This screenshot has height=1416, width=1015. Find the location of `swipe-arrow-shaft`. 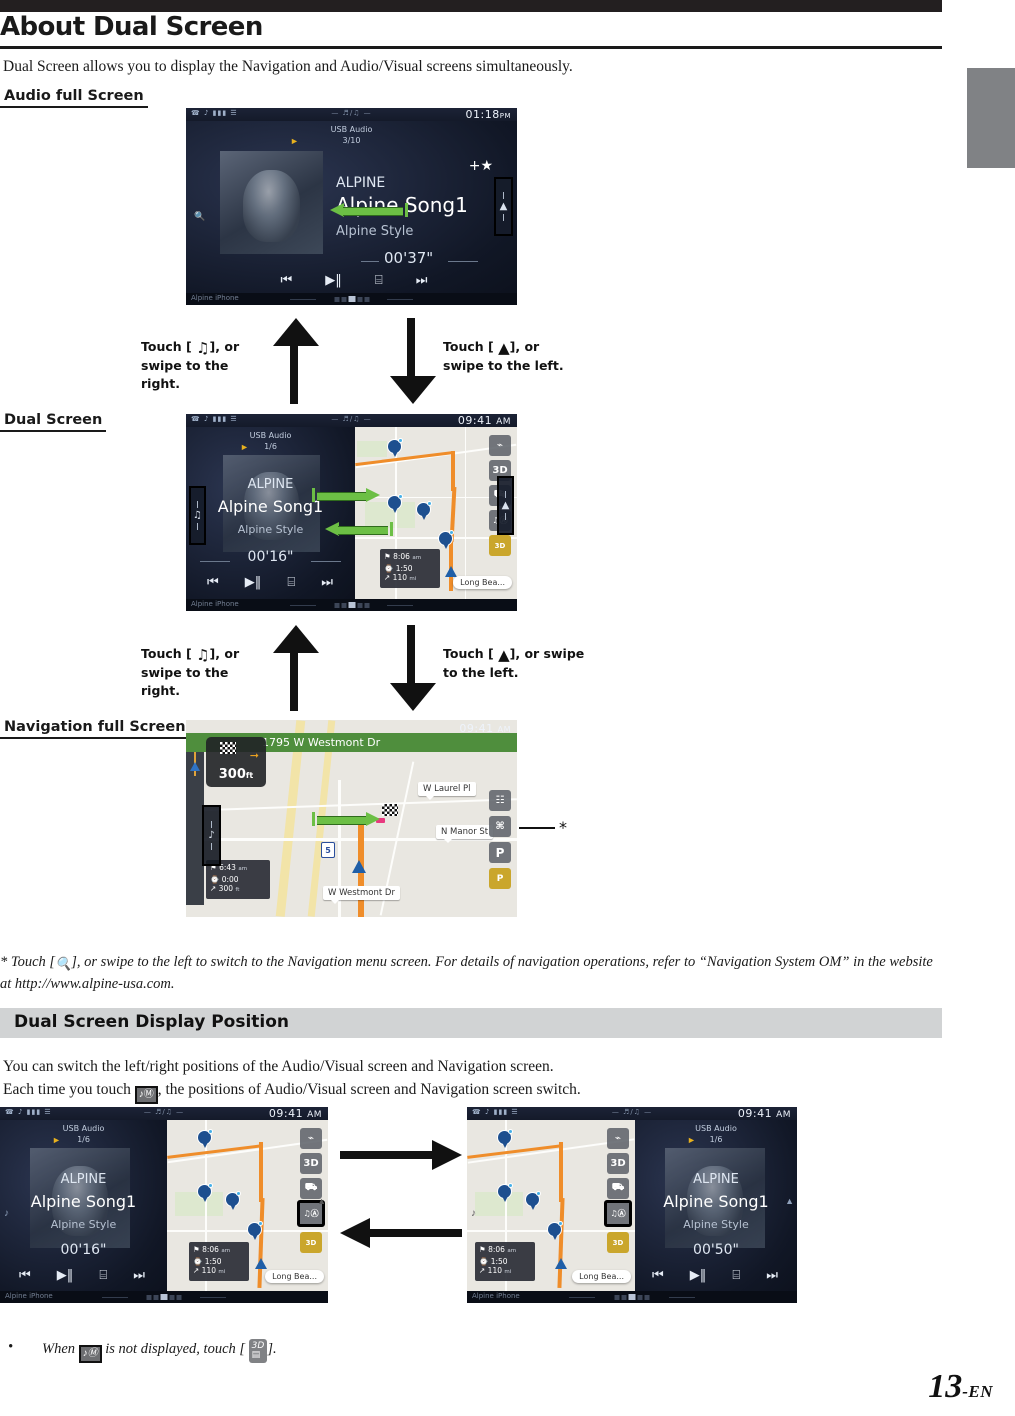

swipe-arrow-shaft is located at coordinates (342, 820).